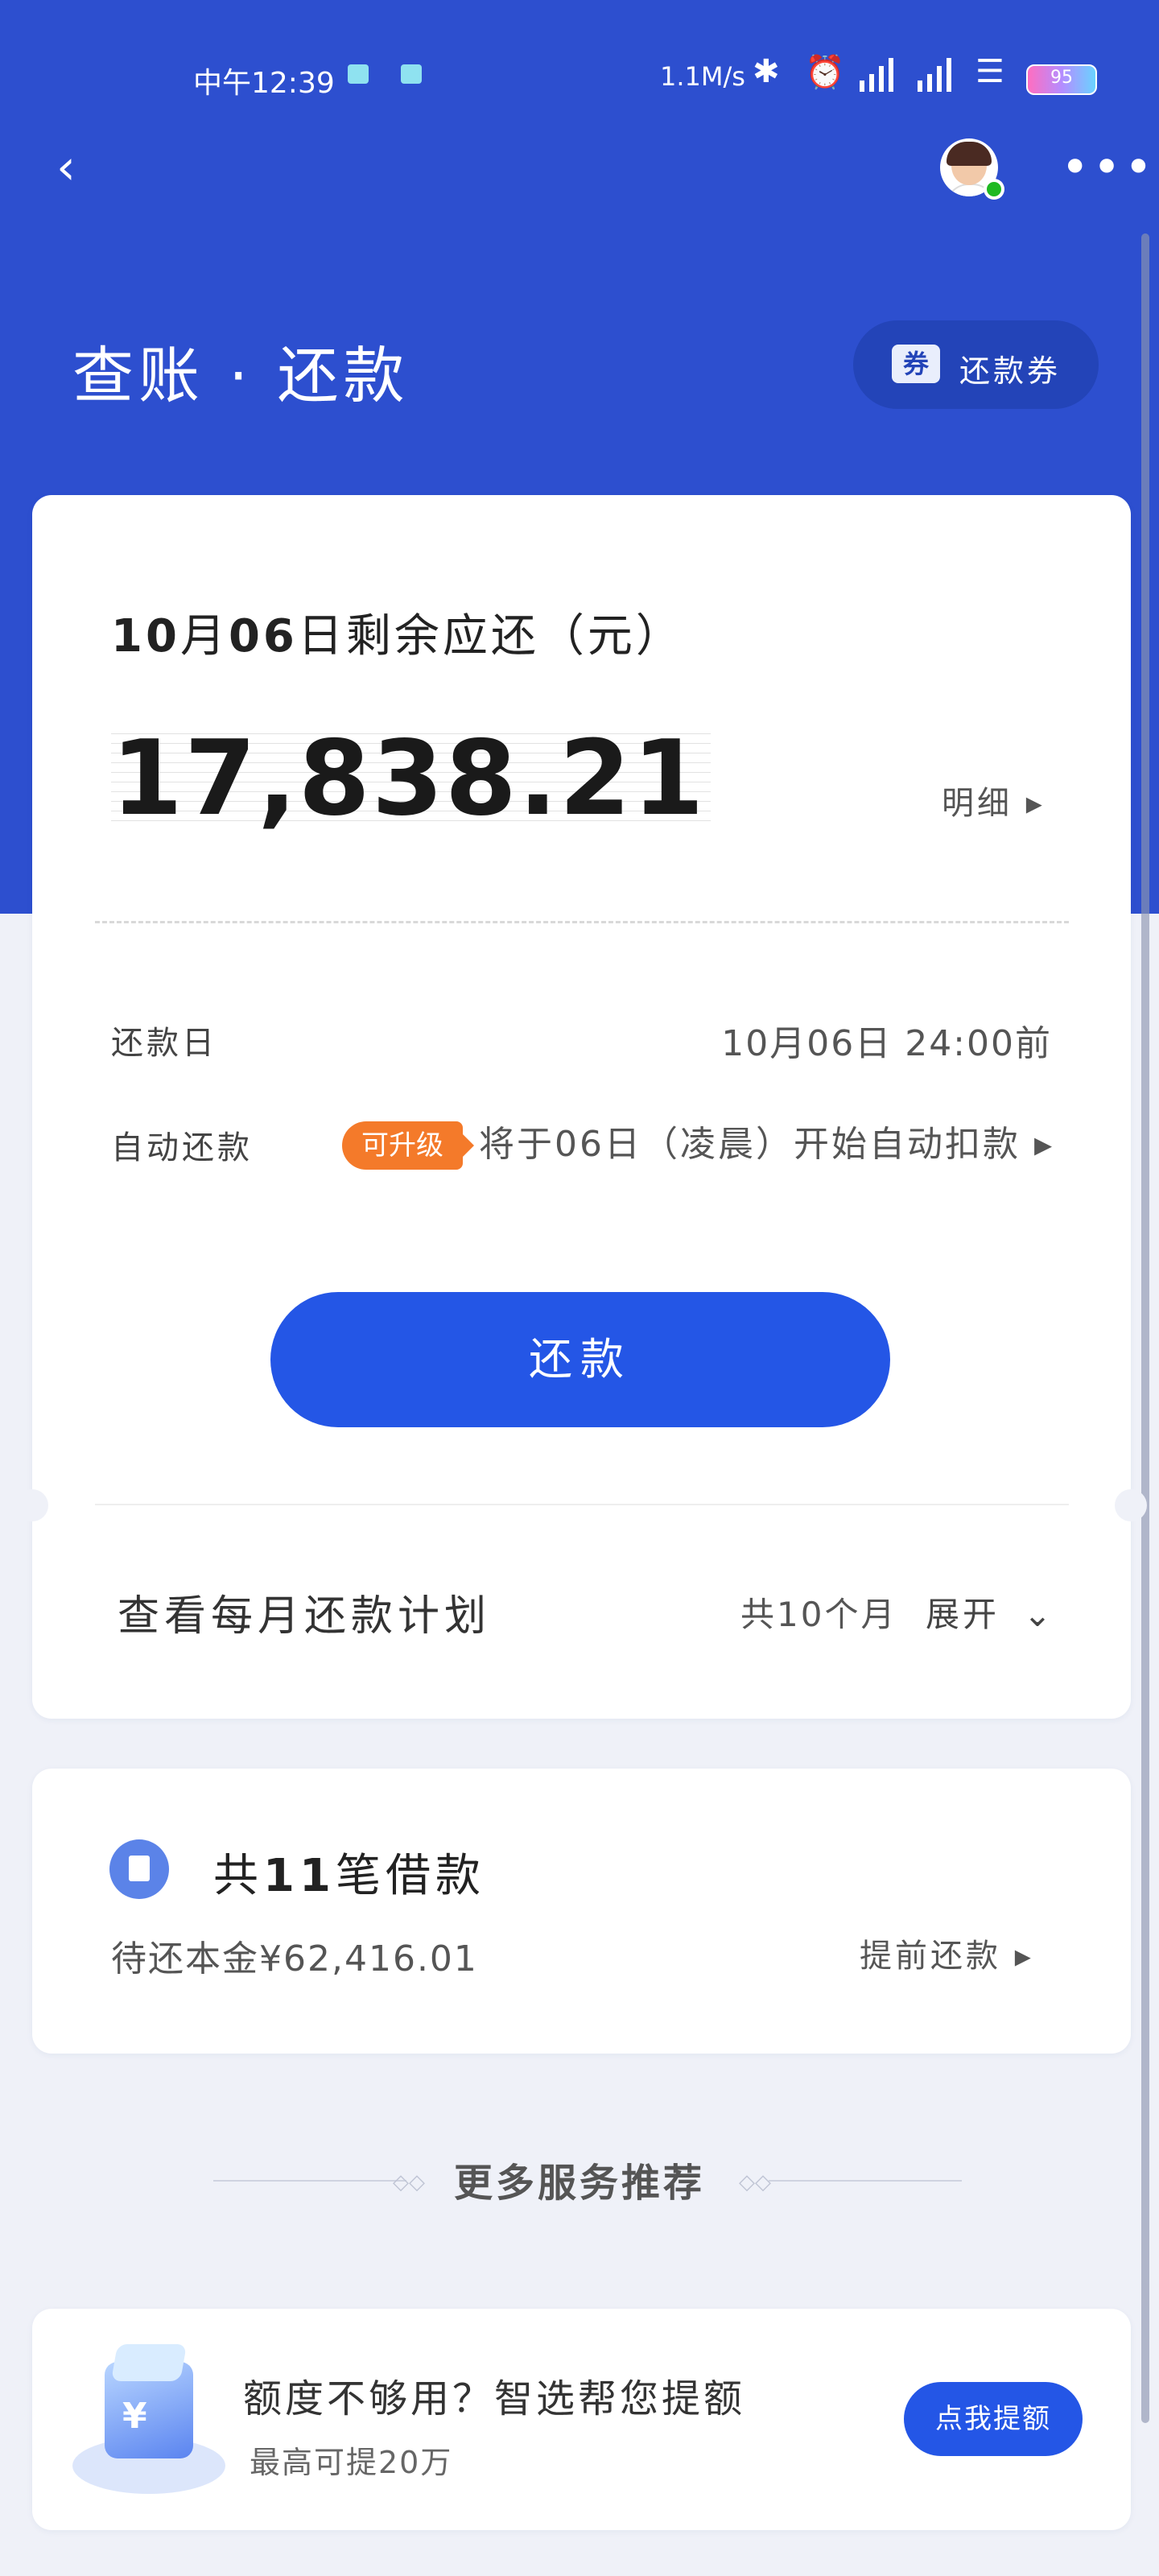 Image resolution: width=1159 pixels, height=2576 pixels. What do you see at coordinates (886, 1043) in the screenshot?
I see `repay-date-value: 10月06日 24:00前` at bounding box center [886, 1043].